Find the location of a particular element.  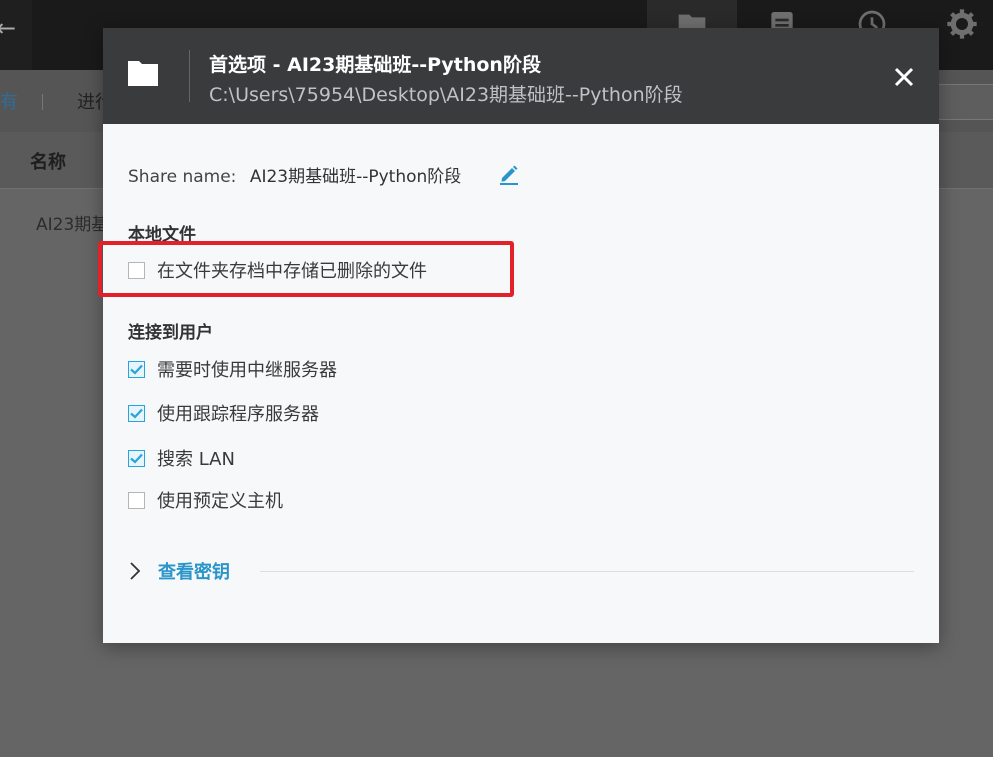

gear-icon is located at coordinates (962, 24).